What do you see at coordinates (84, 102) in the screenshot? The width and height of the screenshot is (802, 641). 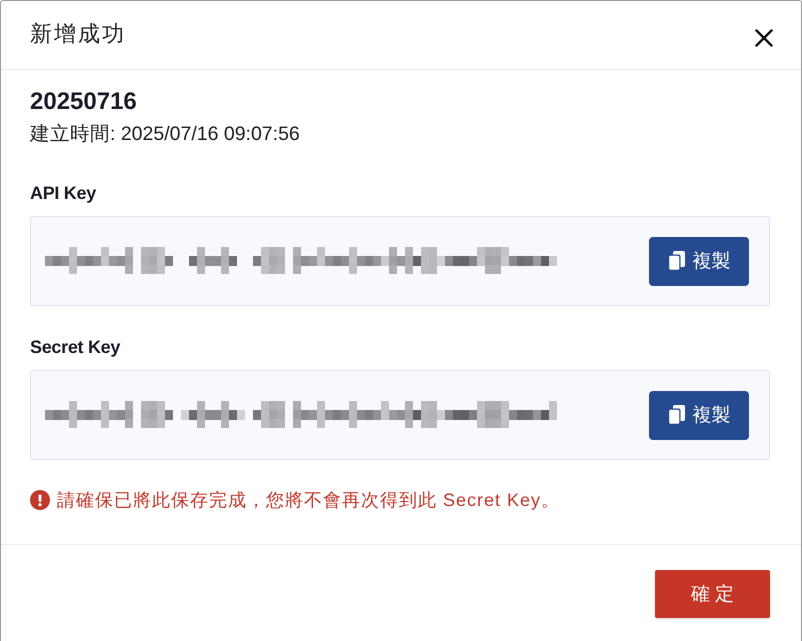 I see `record-name: 20250716` at bounding box center [84, 102].